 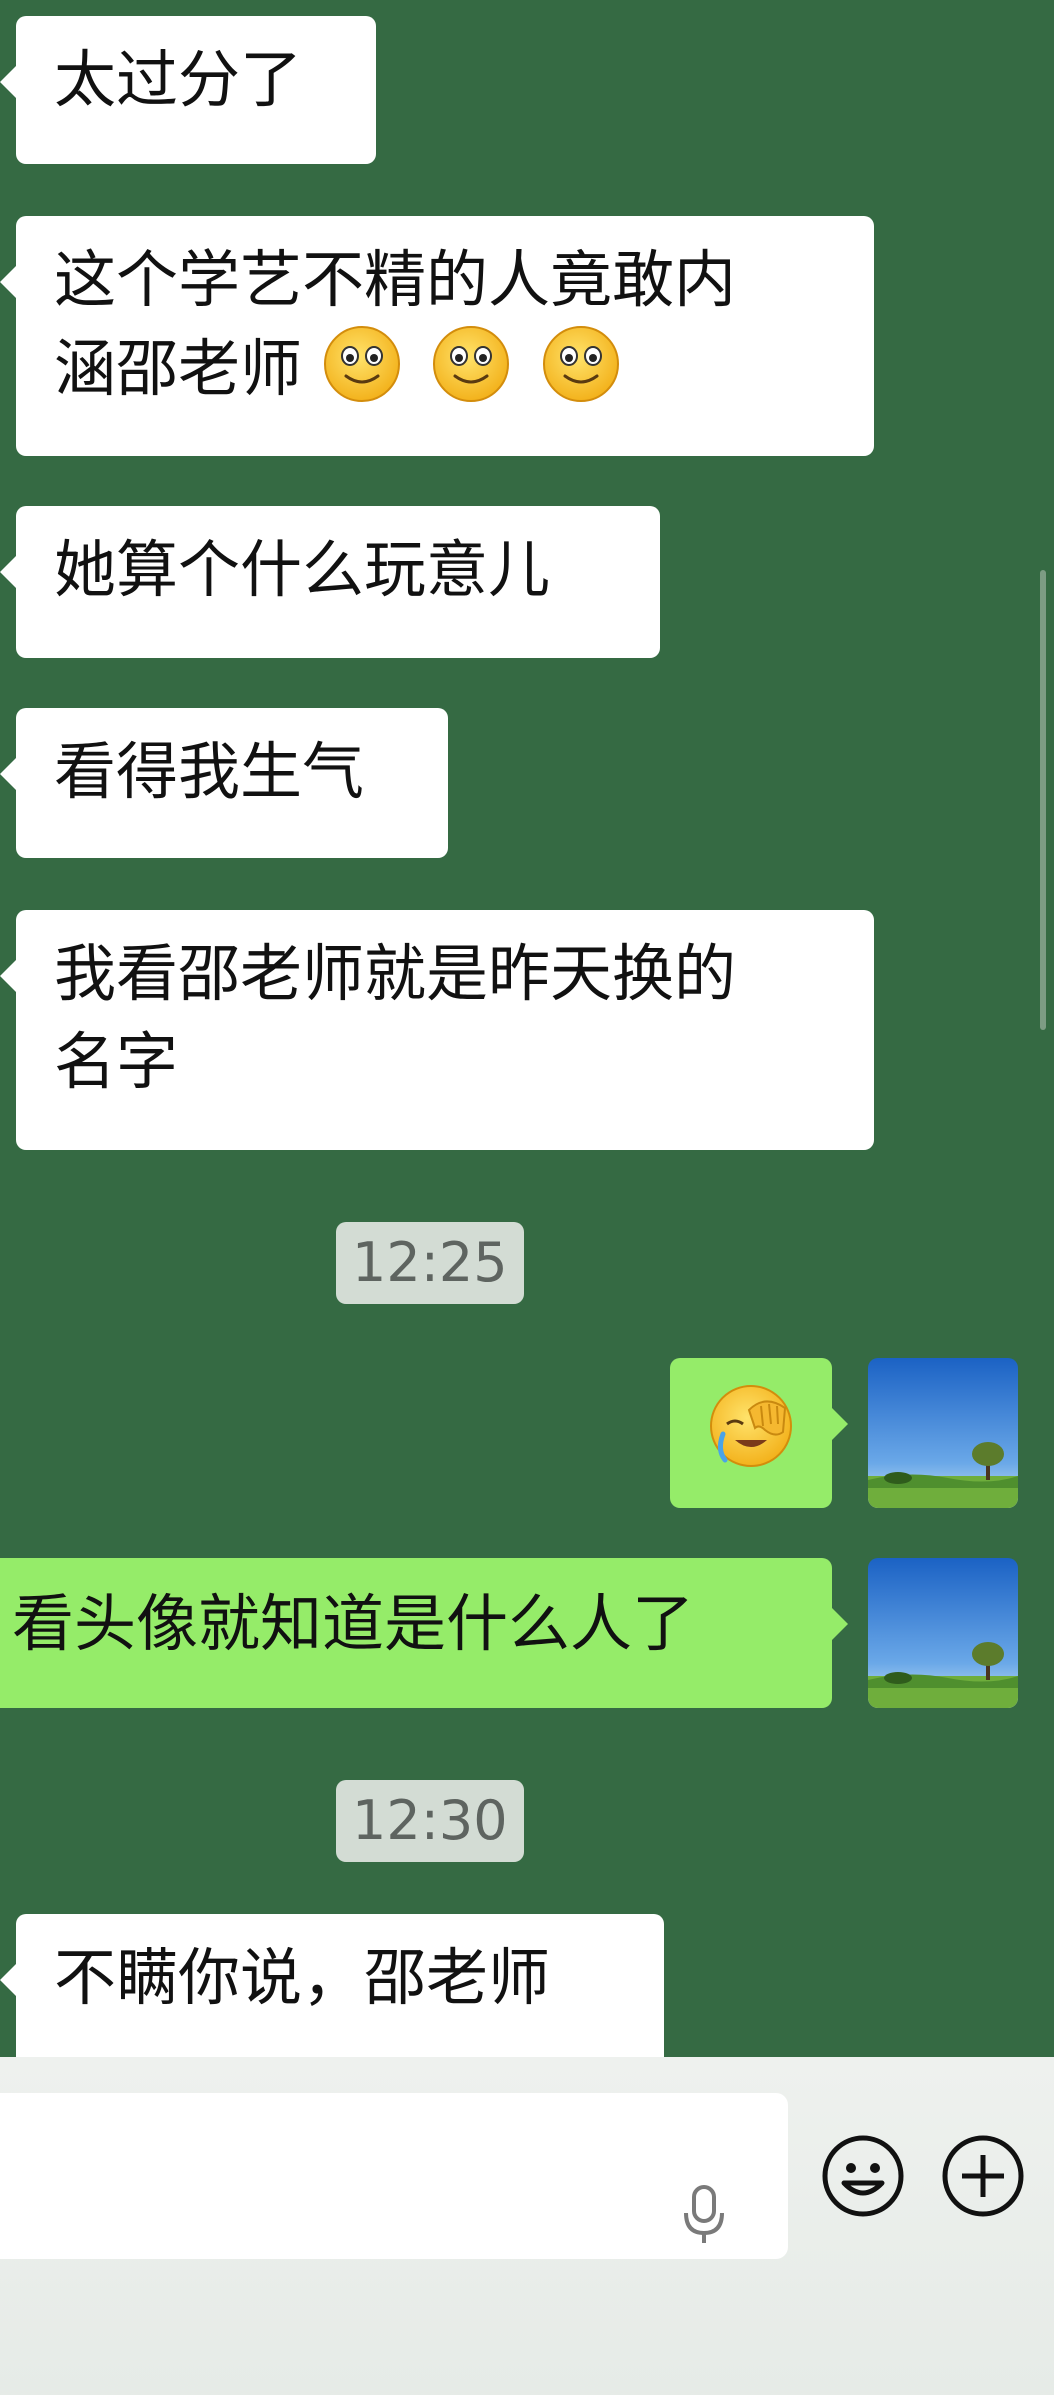 What do you see at coordinates (178, 368) in the screenshot?
I see `message-text: 涵邵老师` at bounding box center [178, 368].